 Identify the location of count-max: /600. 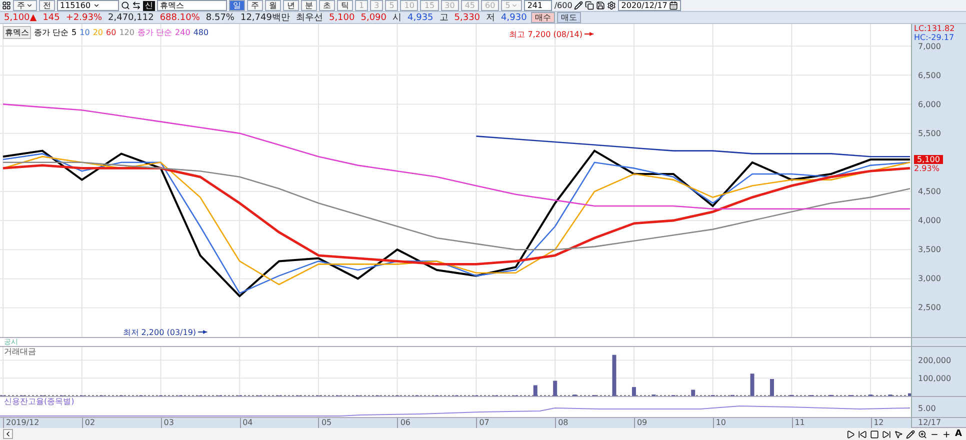
(563, 5).